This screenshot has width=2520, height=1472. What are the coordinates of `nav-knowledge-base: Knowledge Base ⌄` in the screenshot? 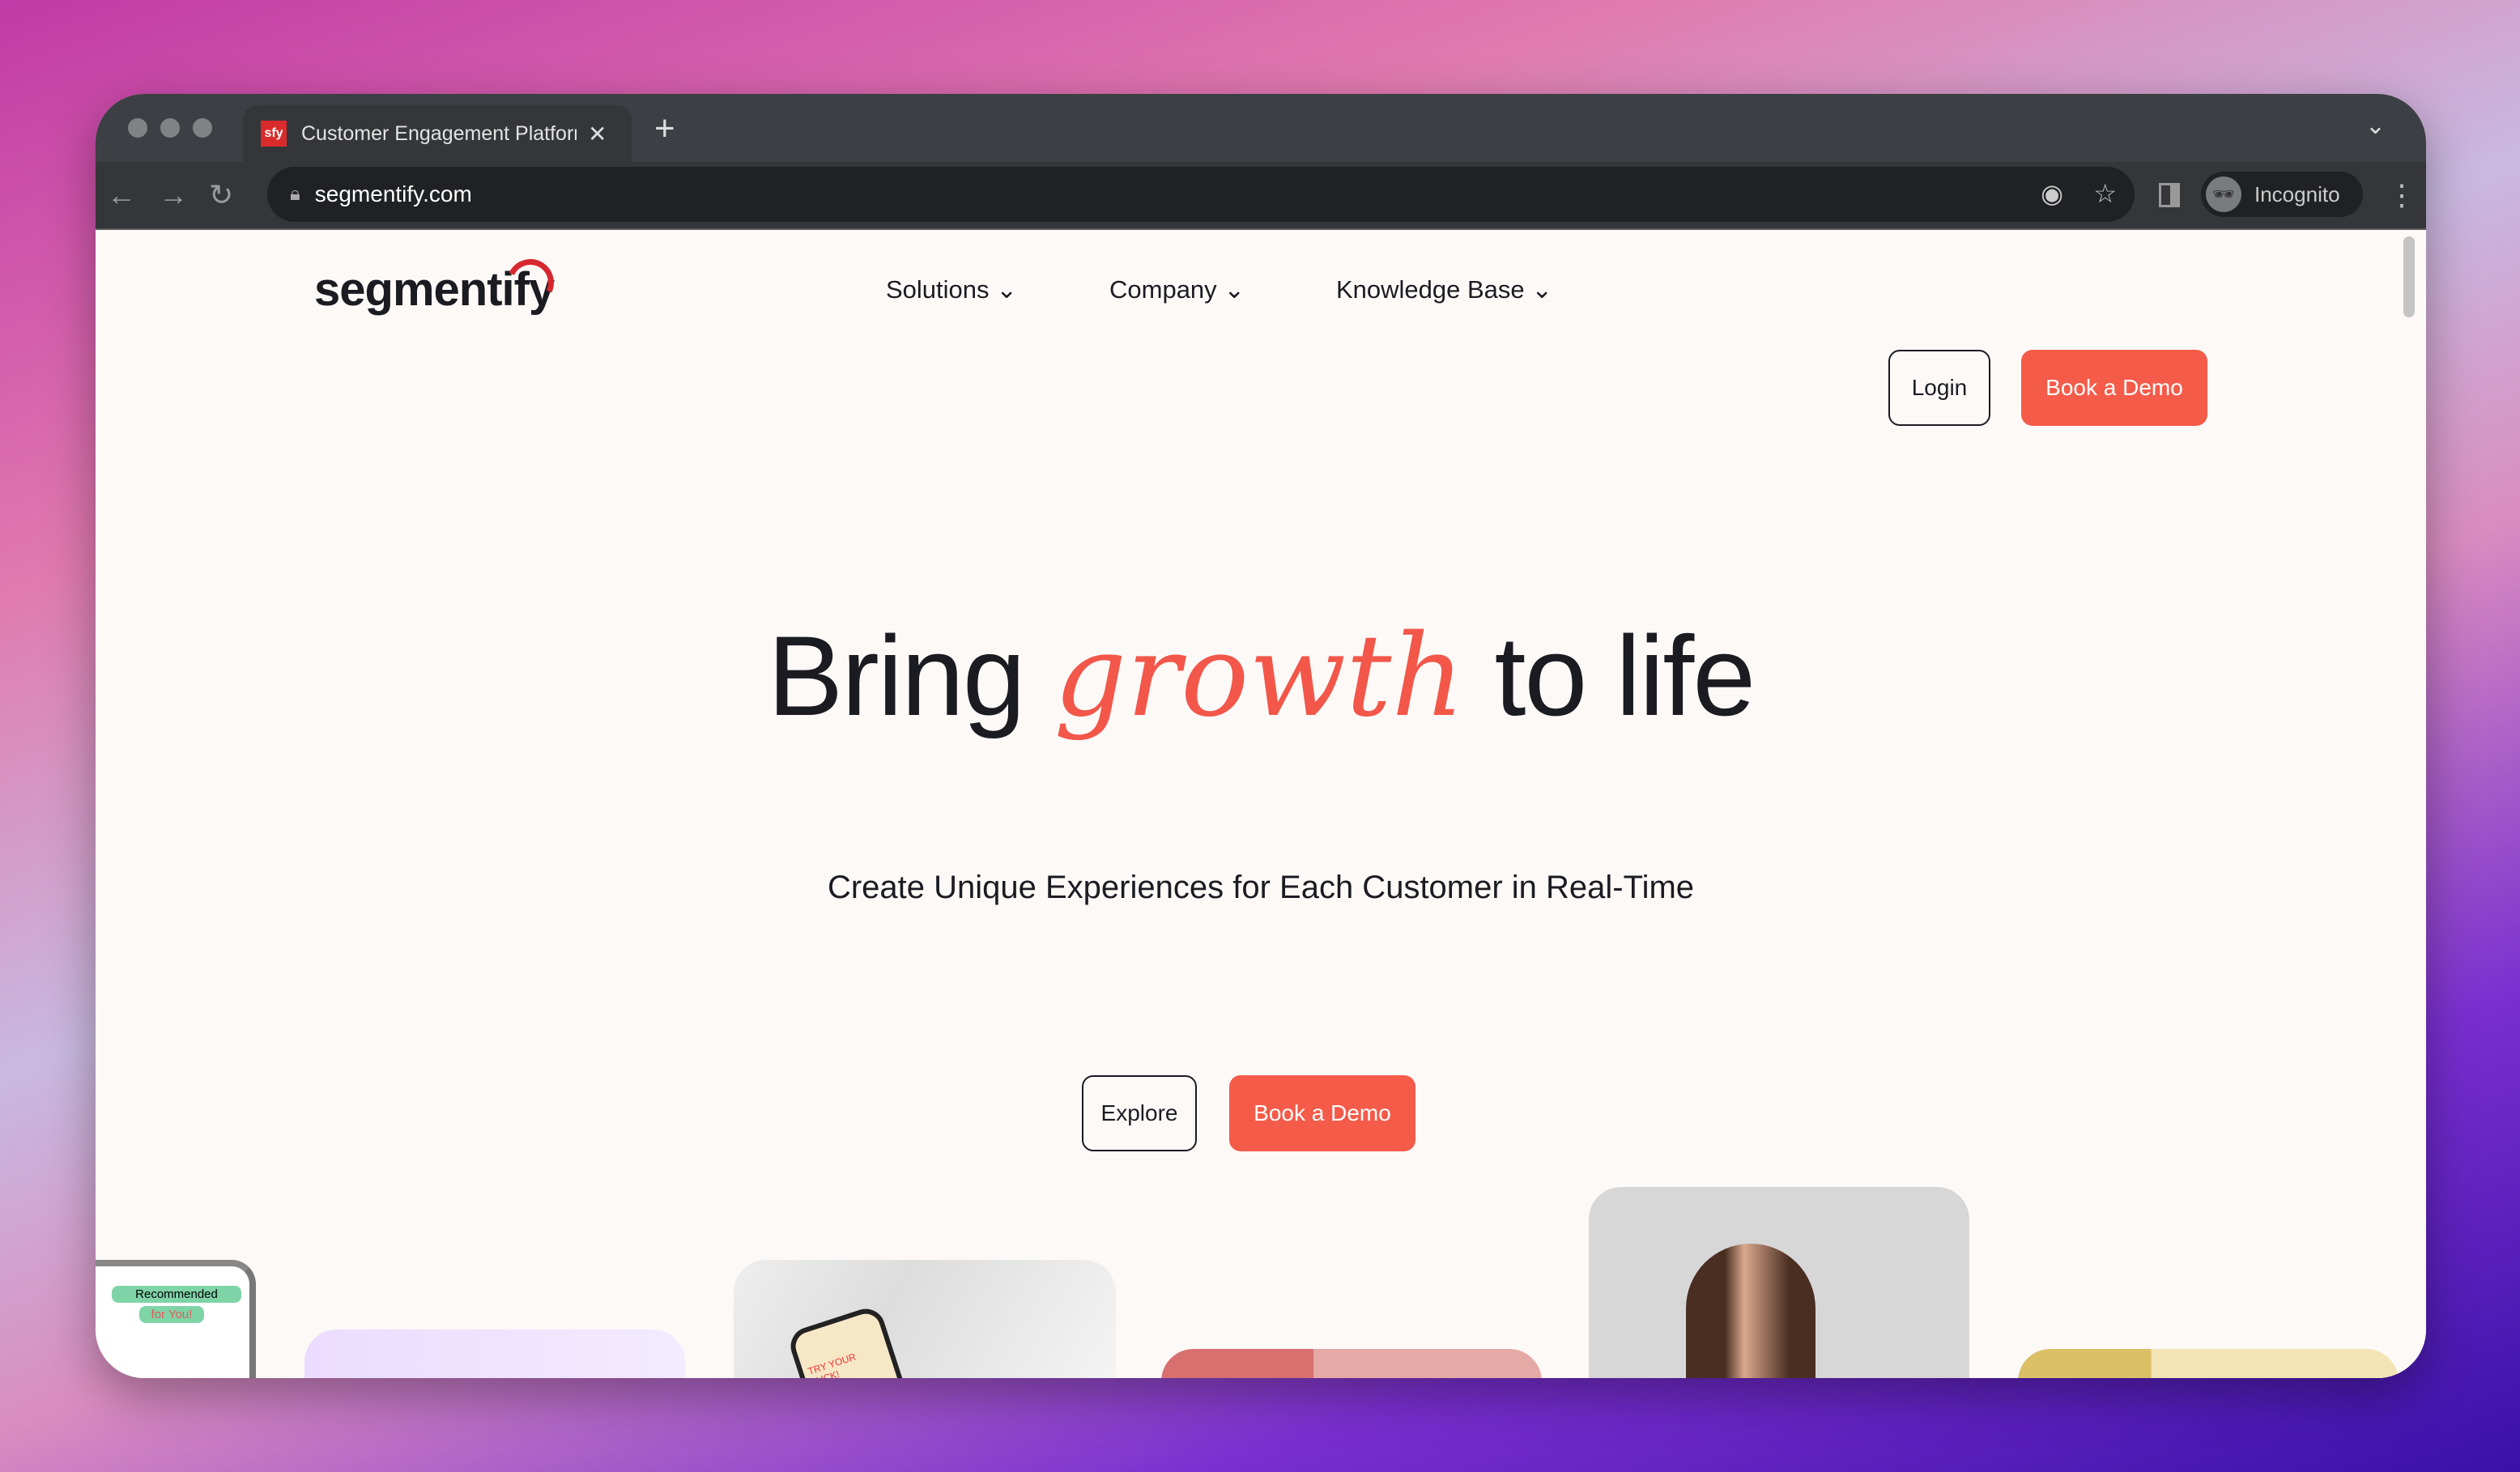 It's located at (1444, 289).